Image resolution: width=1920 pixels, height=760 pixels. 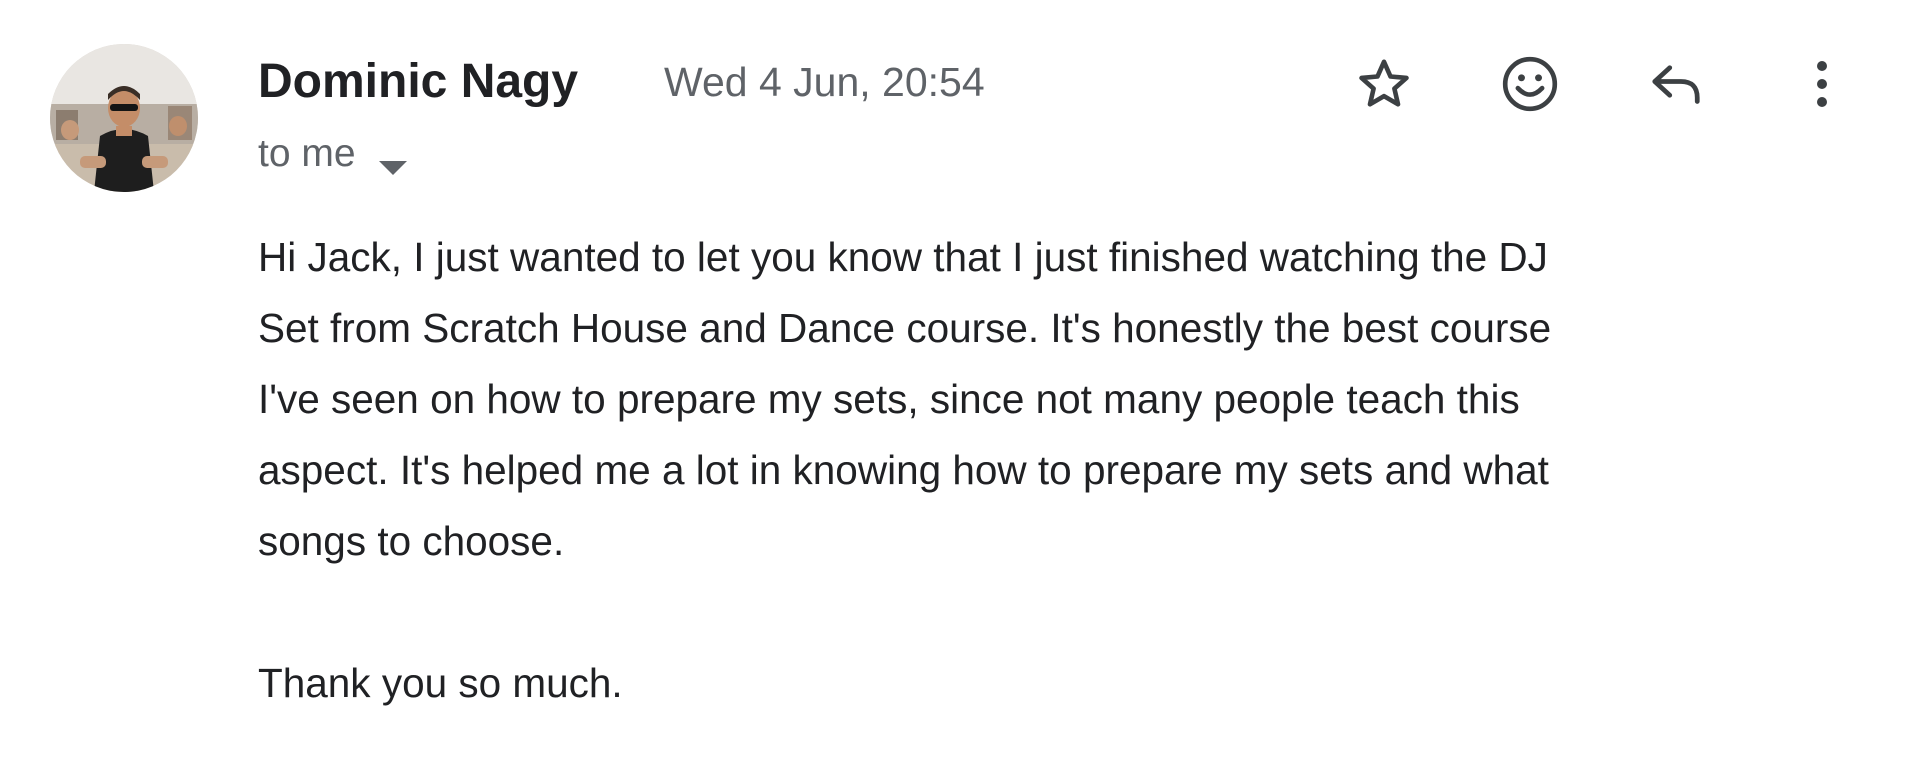 I want to click on sender-name: Dominic Nagy, so click(x=418, y=82).